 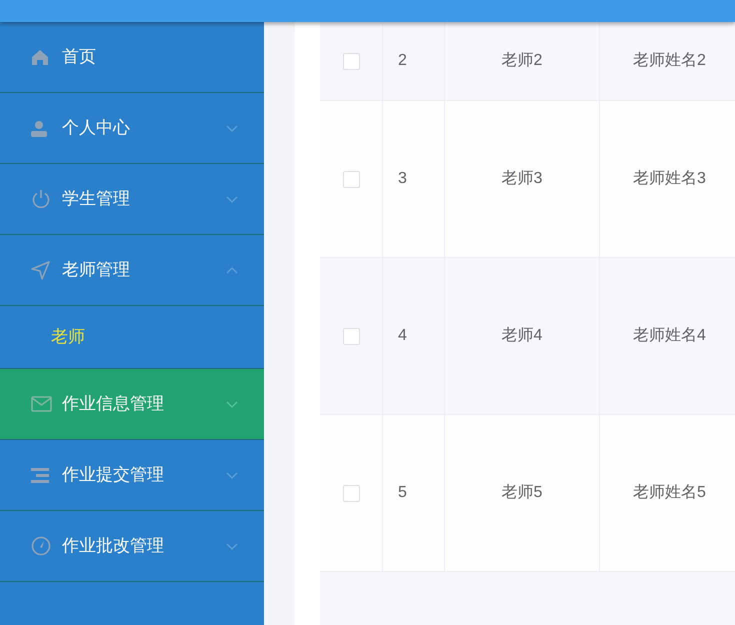 I want to click on gauge-icon, so click(x=41, y=546).